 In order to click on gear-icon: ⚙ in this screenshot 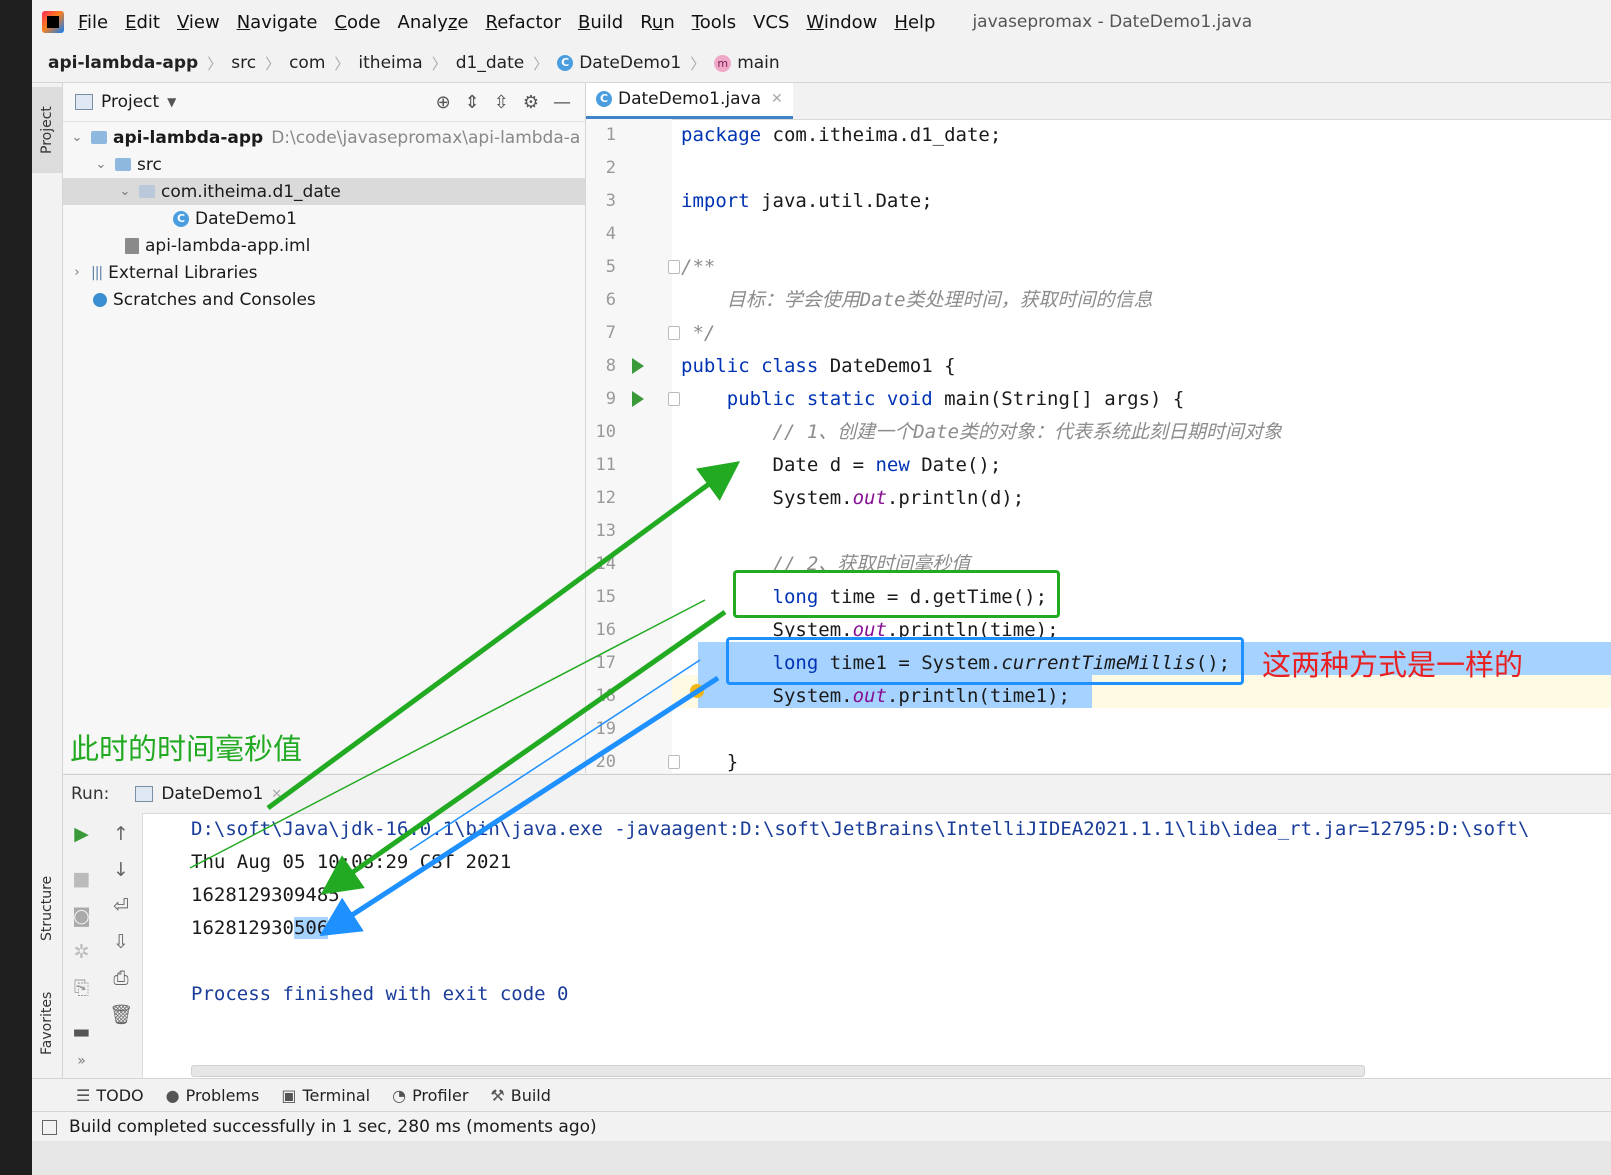, I will do `click(531, 102)`.